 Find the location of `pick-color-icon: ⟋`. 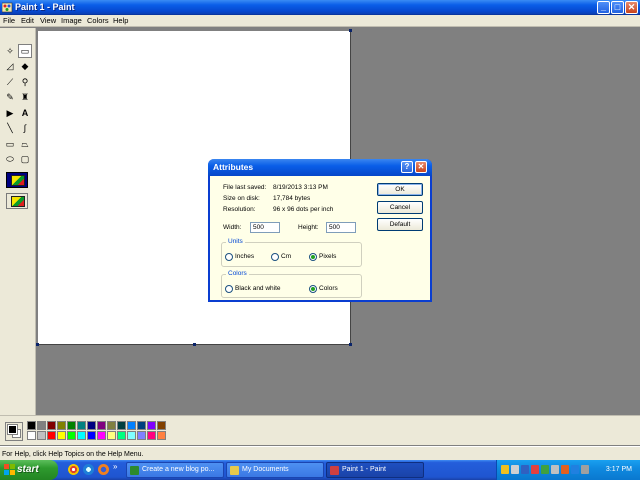

pick-color-icon: ⟋ is located at coordinates (10, 82).